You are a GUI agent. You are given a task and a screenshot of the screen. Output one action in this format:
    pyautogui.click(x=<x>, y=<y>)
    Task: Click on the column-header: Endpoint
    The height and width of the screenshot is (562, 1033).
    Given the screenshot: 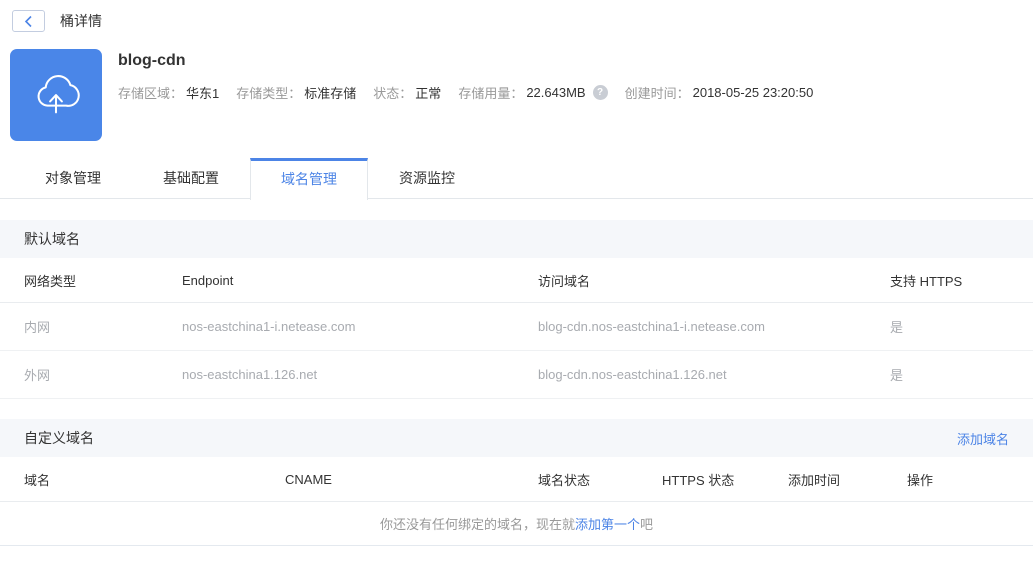 What is the action you would take?
    pyautogui.click(x=208, y=280)
    